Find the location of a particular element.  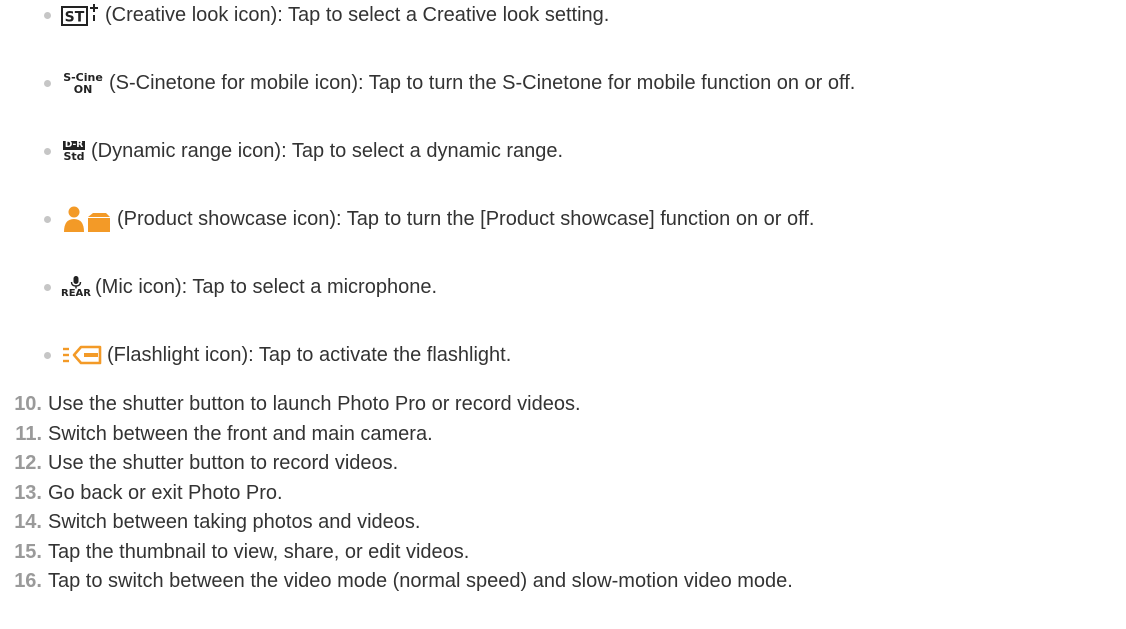

list-item: 13. Go back or exit Photo Pro. is located at coordinates (400, 494).